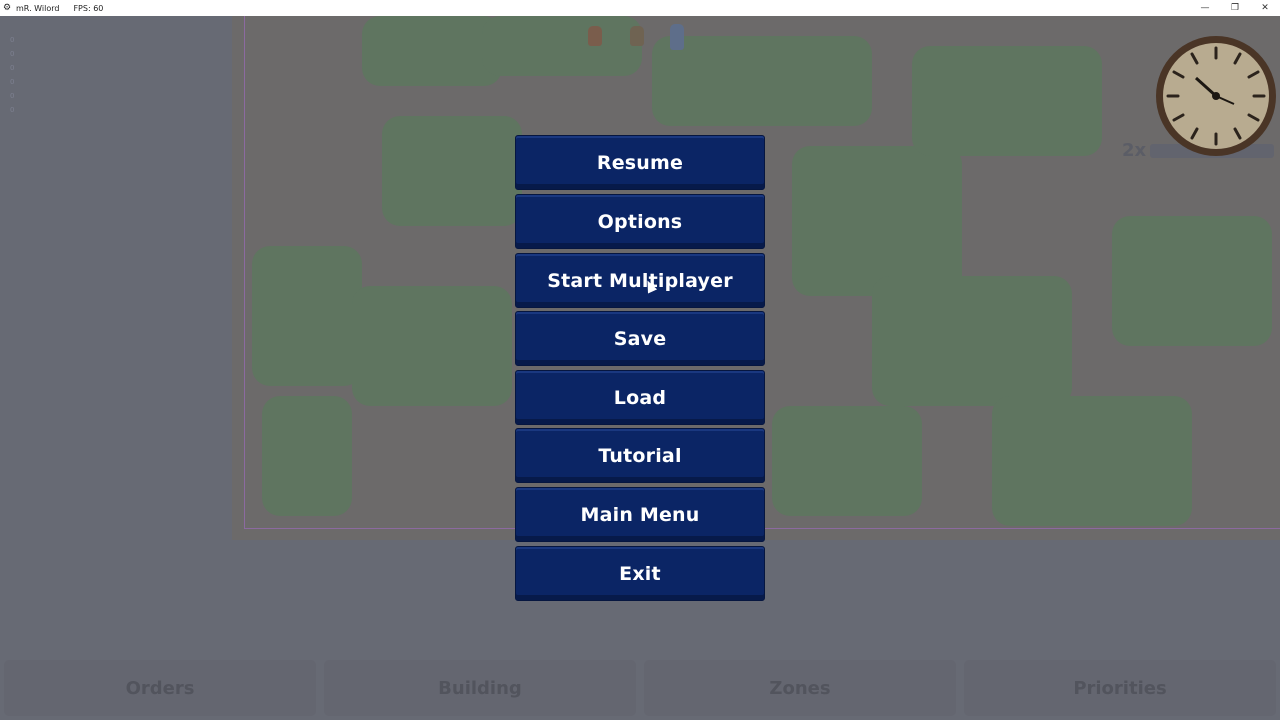 The image size is (1280, 720). What do you see at coordinates (640, 162) in the screenshot?
I see `resume-button: Resume` at bounding box center [640, 162].